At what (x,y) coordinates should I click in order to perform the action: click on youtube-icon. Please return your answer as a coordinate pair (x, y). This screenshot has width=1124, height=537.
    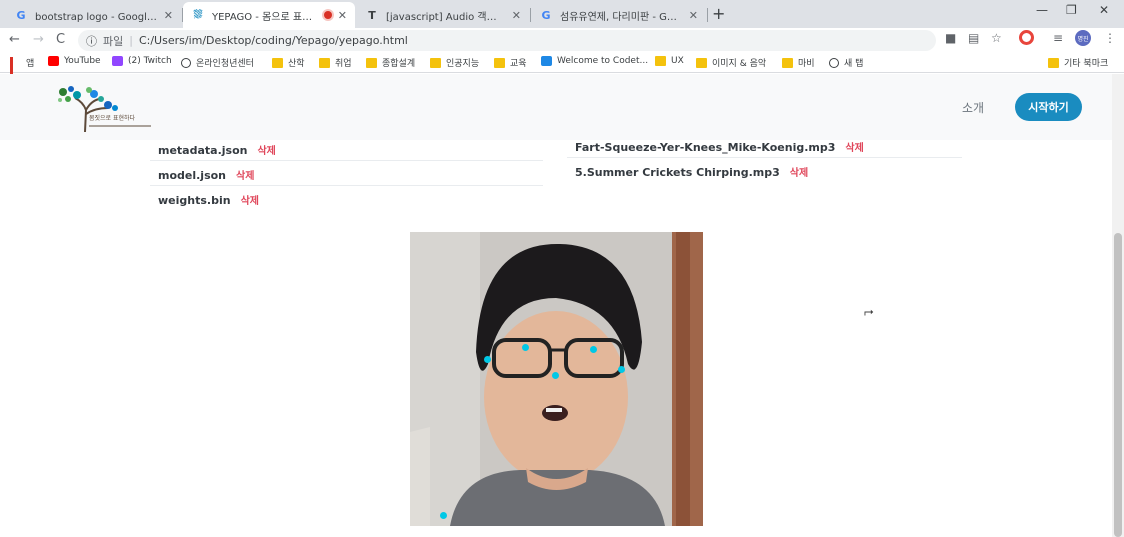
    Looking at the image, I should click on (53, 61).